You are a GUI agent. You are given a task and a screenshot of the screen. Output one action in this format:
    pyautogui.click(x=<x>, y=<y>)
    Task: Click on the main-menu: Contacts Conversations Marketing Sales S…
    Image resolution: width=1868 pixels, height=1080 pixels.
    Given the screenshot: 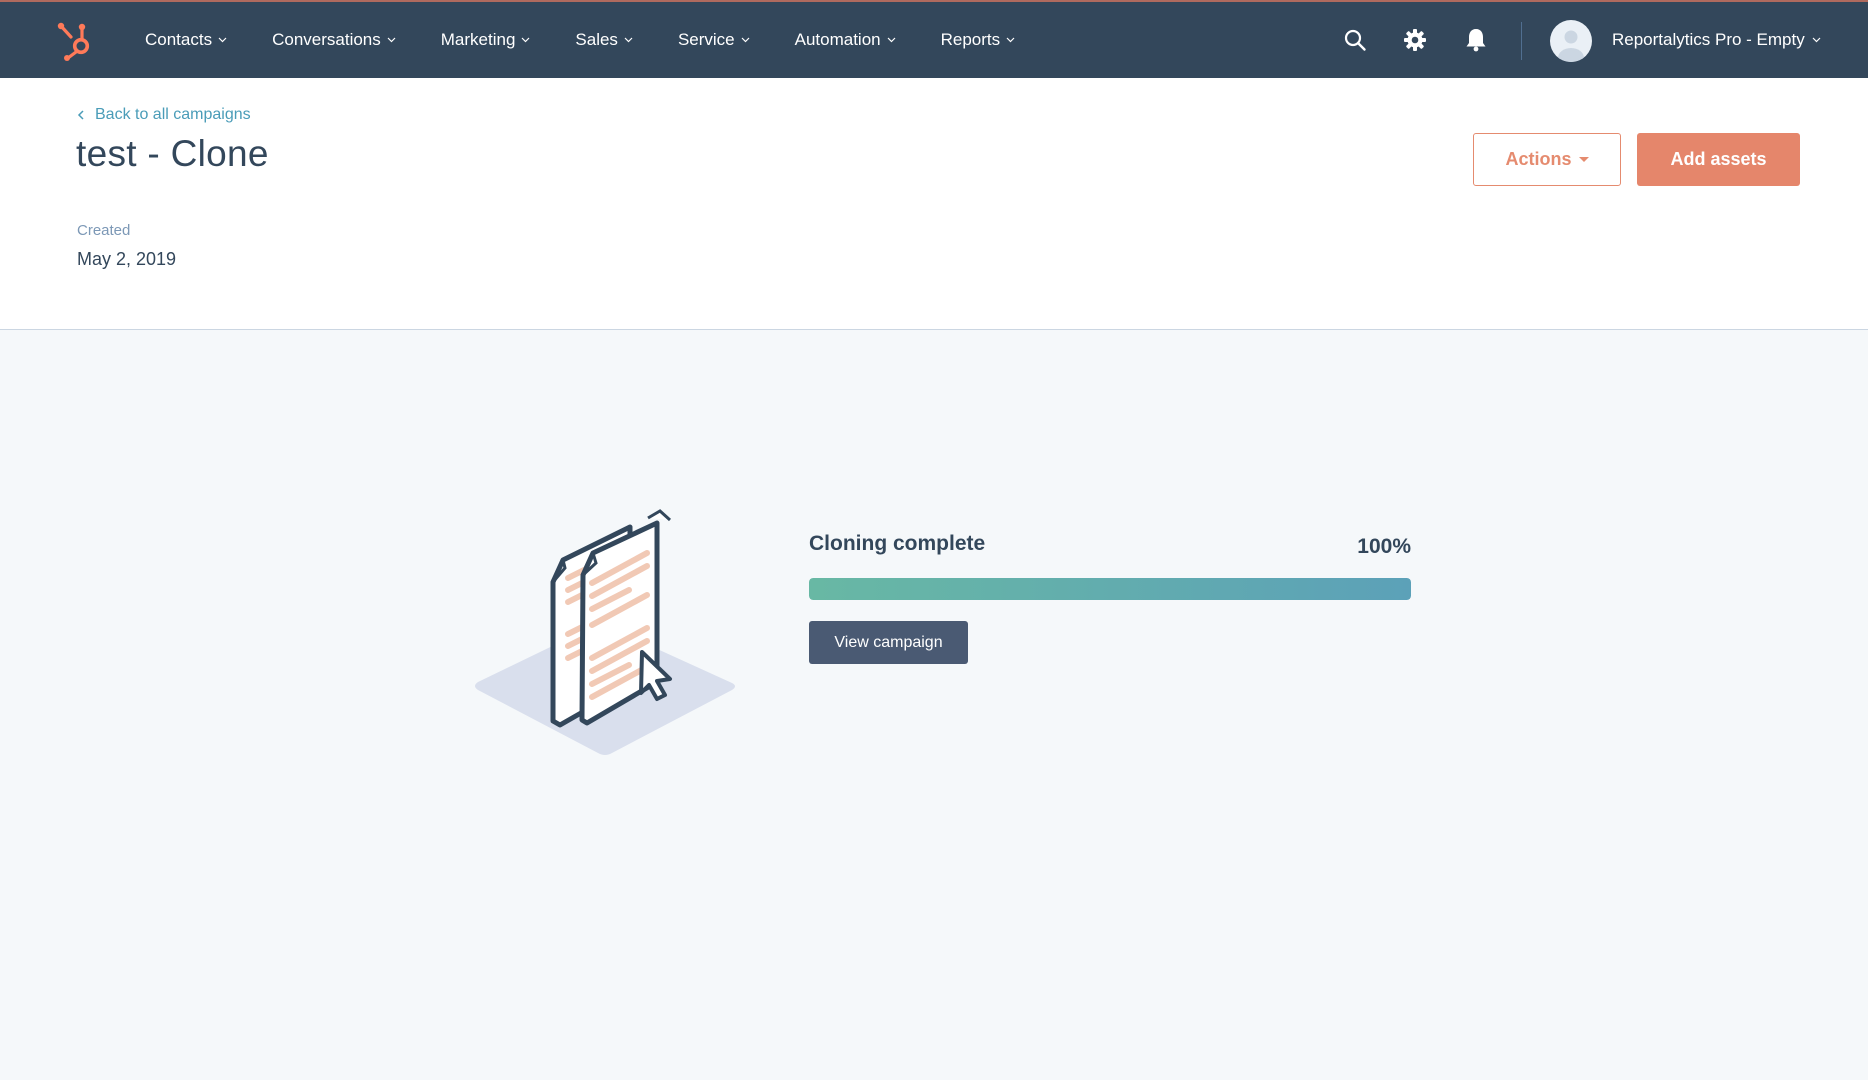 What is the action you would take?
    pyautogui.click(x=580, y=40)
    